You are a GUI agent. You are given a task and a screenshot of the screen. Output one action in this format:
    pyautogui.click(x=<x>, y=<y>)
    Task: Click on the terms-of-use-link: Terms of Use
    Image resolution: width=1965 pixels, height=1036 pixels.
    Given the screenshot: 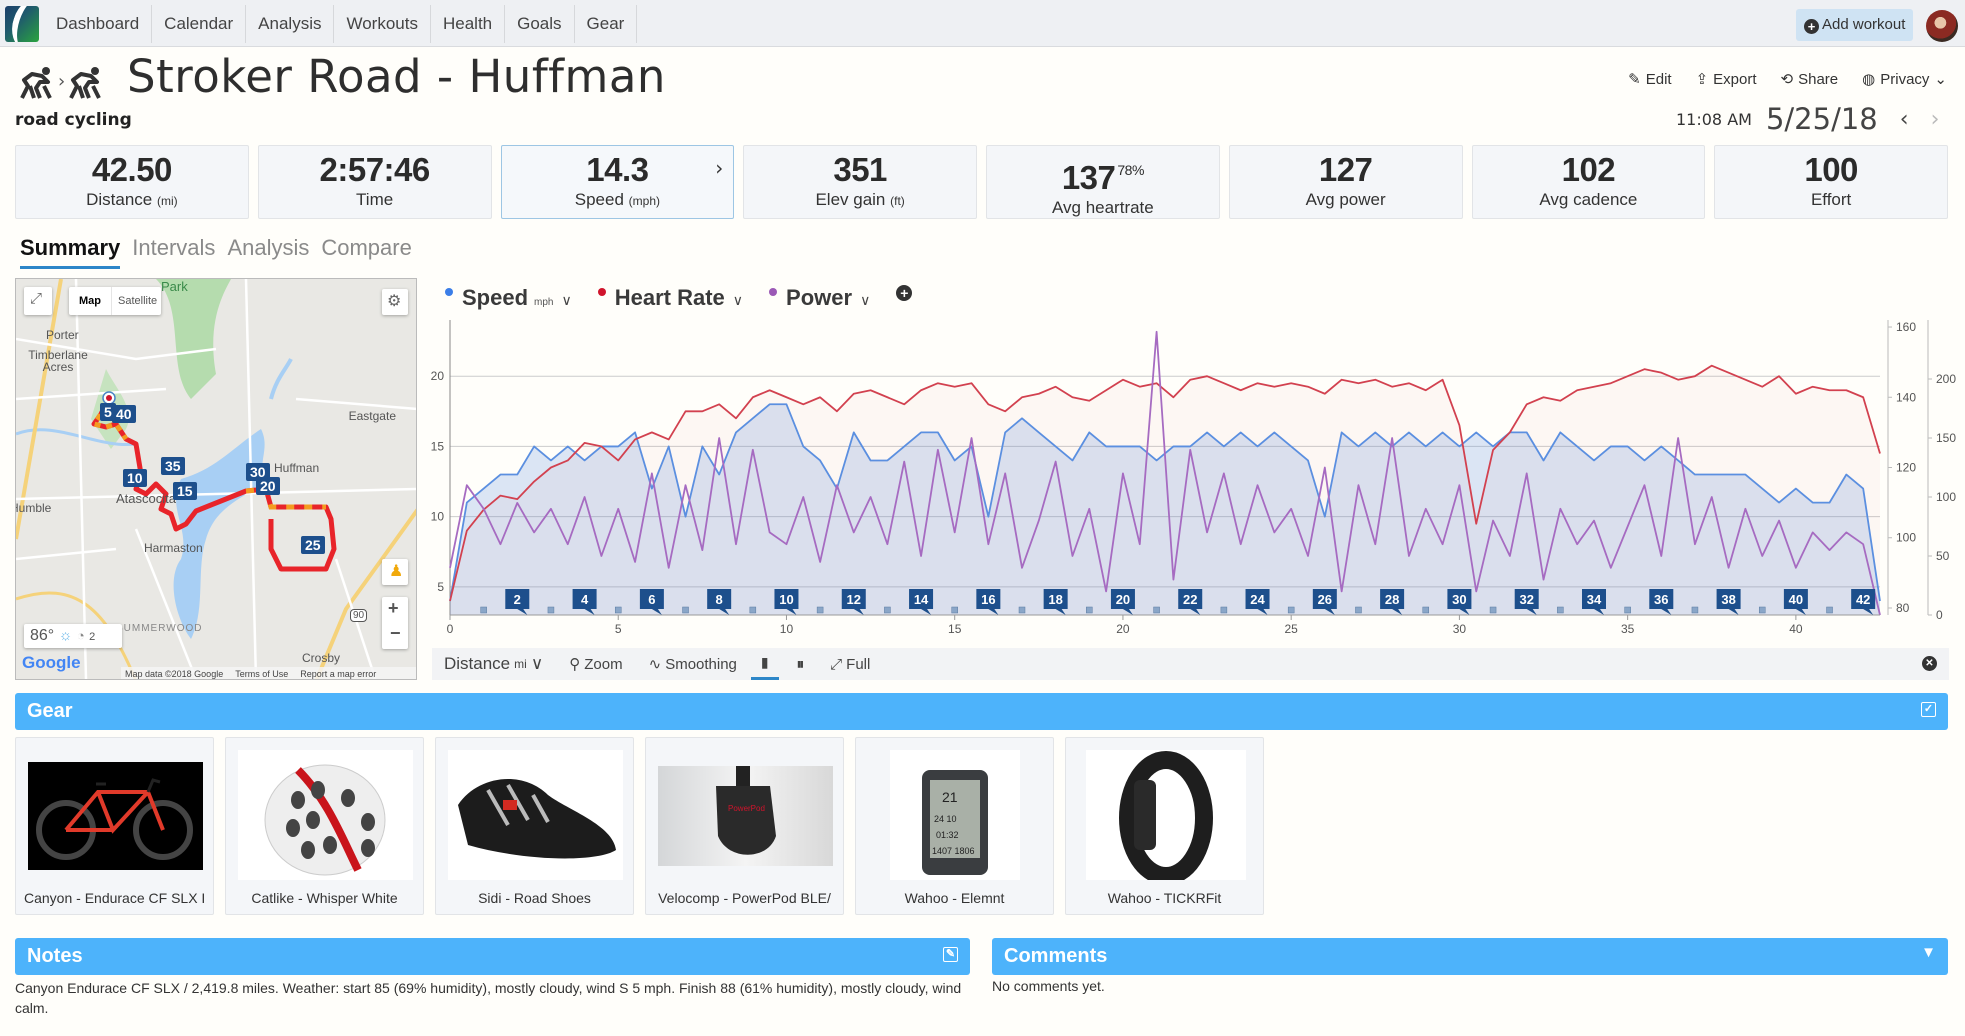 What is the action you would take?
    pyautogui.click(x=261, y=673)
    